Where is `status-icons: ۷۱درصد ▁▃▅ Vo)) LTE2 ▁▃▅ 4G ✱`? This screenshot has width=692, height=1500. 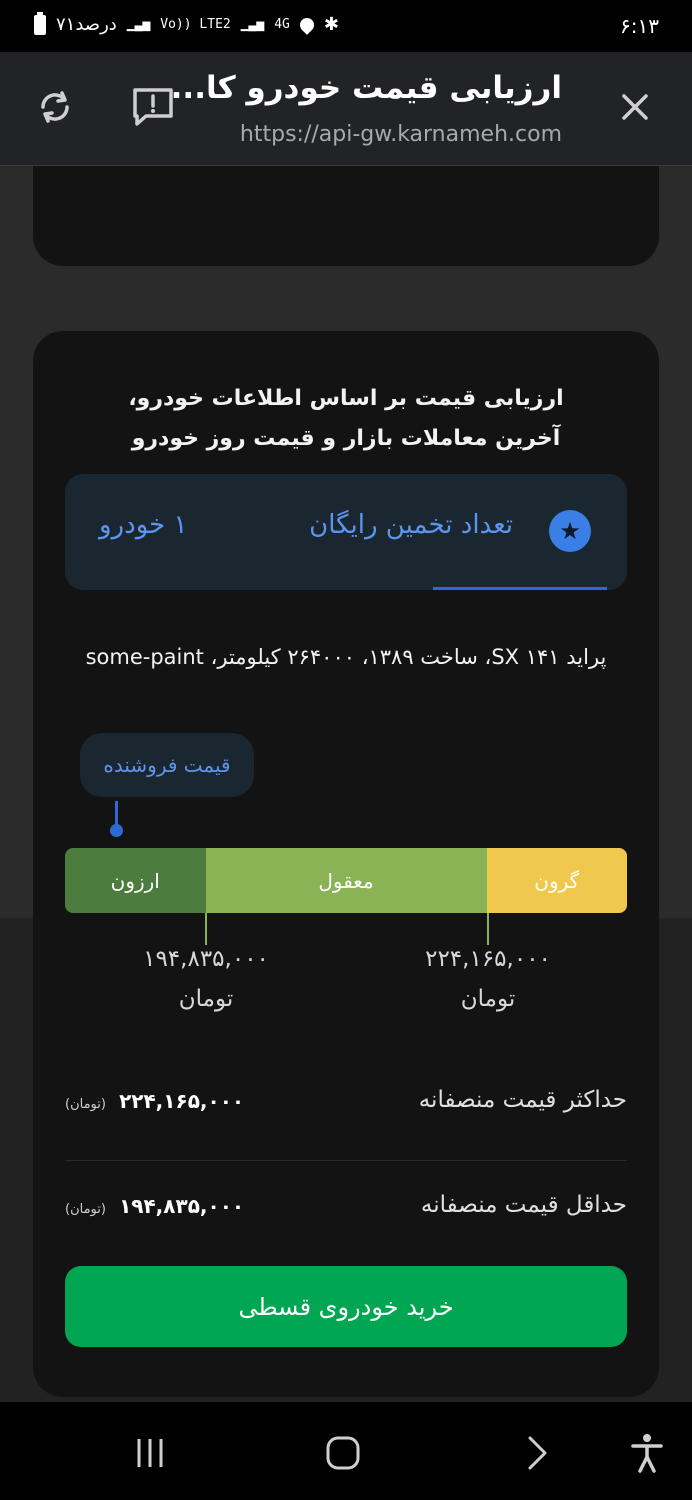 status-icons: ۷۱درصد ▁▃▅ Vo)) LTE2 ▁▃▅ 4G ✱ is located at coordinates (186, 23).